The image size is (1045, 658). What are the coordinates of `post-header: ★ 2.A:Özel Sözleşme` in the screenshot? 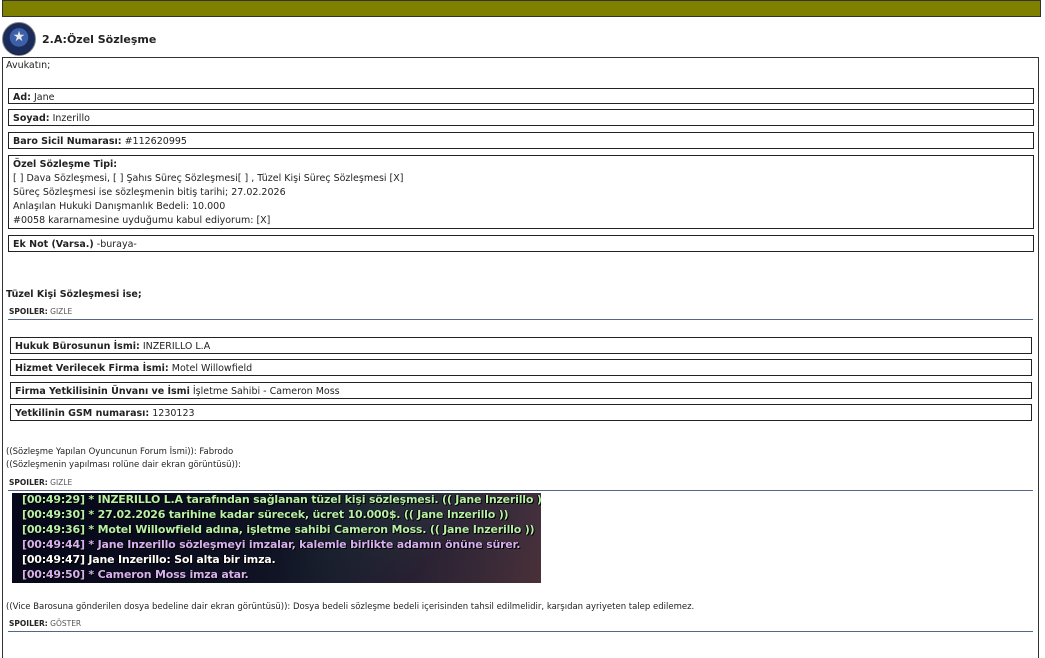 It's located at (79, 39).